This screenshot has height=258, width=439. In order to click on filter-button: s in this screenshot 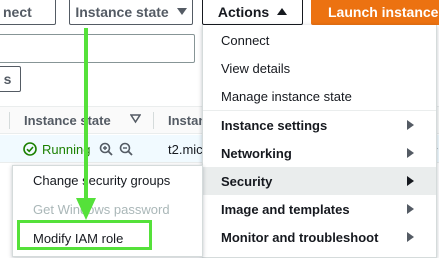, I will do `click(10, 79)`.